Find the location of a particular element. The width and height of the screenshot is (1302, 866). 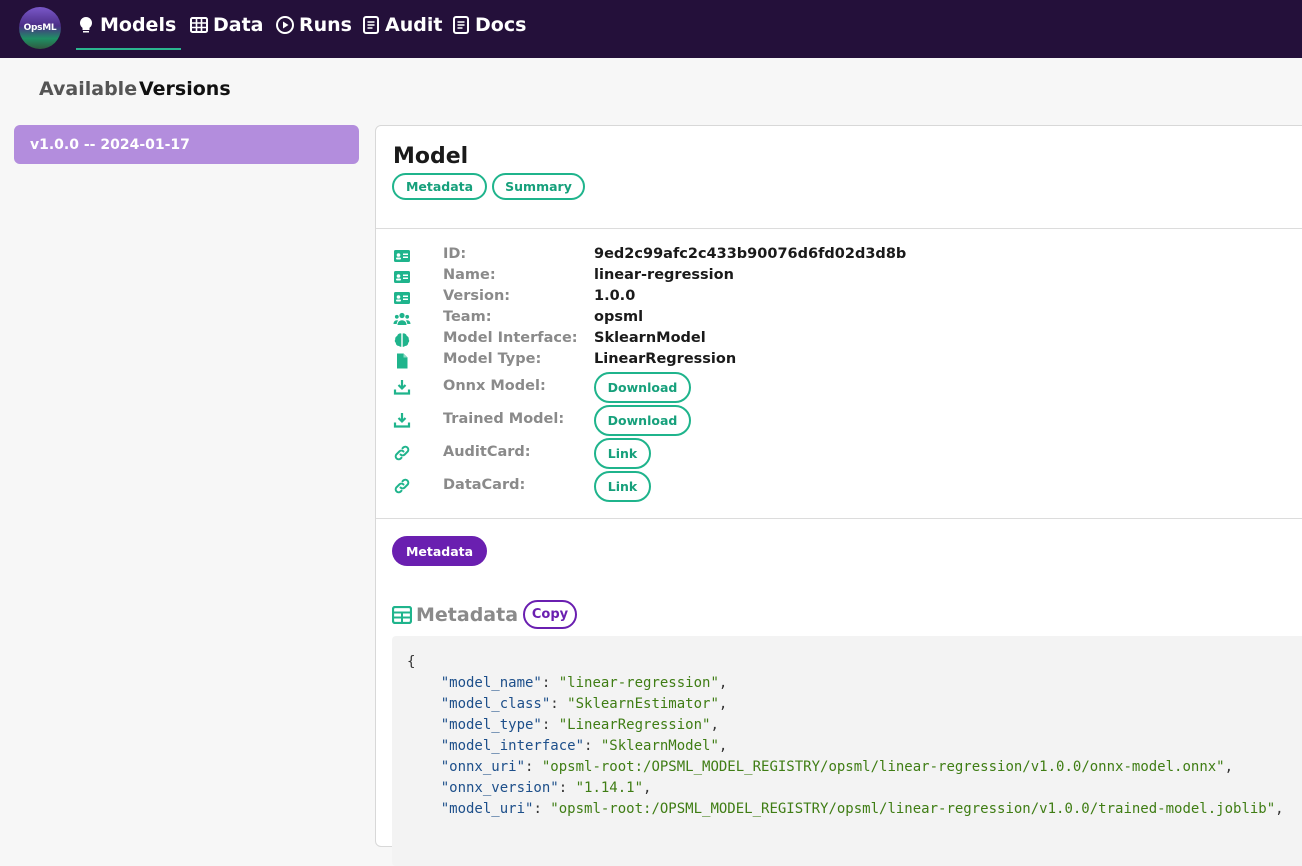

json-value: "LinearRegression" is located at coordinates (634, 725).